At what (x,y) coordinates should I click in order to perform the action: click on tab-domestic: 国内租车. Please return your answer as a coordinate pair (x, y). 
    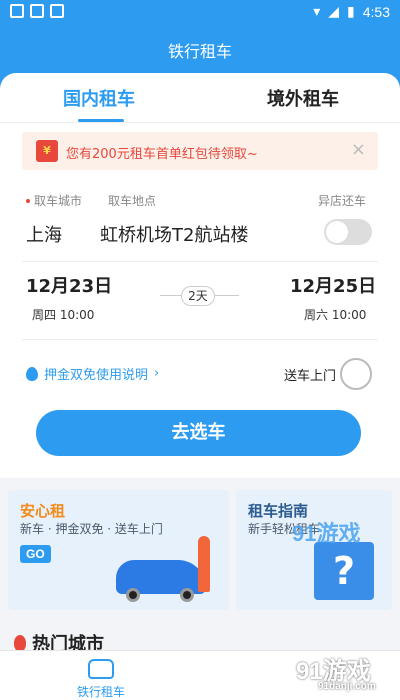
    Looking at the image, I should click on (99, 98).